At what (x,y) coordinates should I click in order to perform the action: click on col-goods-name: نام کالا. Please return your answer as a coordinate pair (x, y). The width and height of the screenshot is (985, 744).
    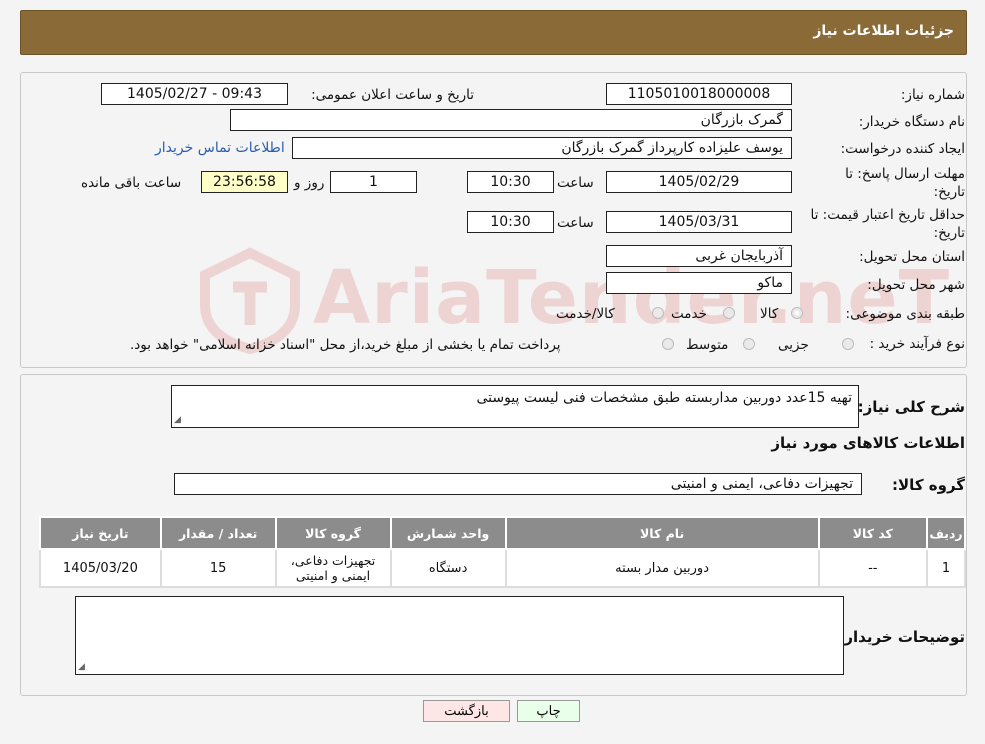
    Looking at the image, I should click on (662, 533).